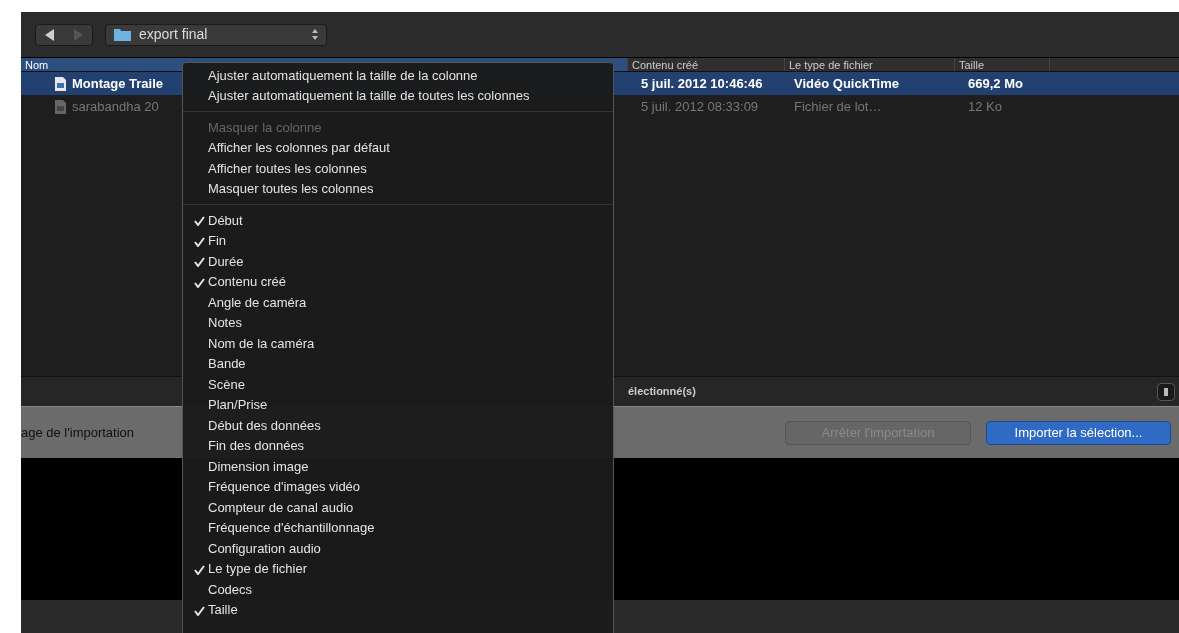  What do you see at coordinates (846, 83) in the screenshot?
I see `file-type: Vidéo QuickTime` at bounding box center [846, 83].